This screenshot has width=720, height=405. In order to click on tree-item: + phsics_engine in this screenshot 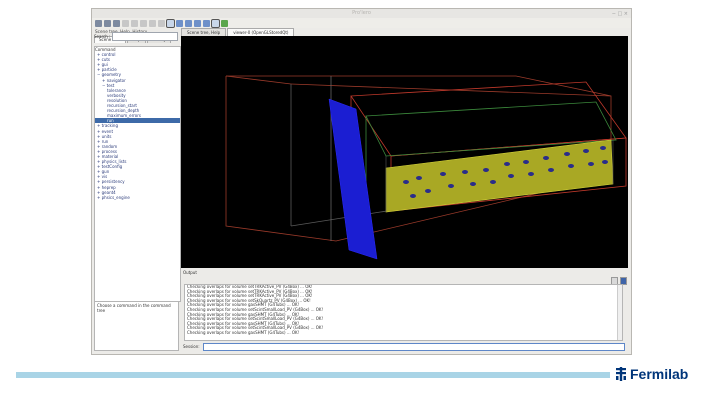, I will do `click(137, 197)`.